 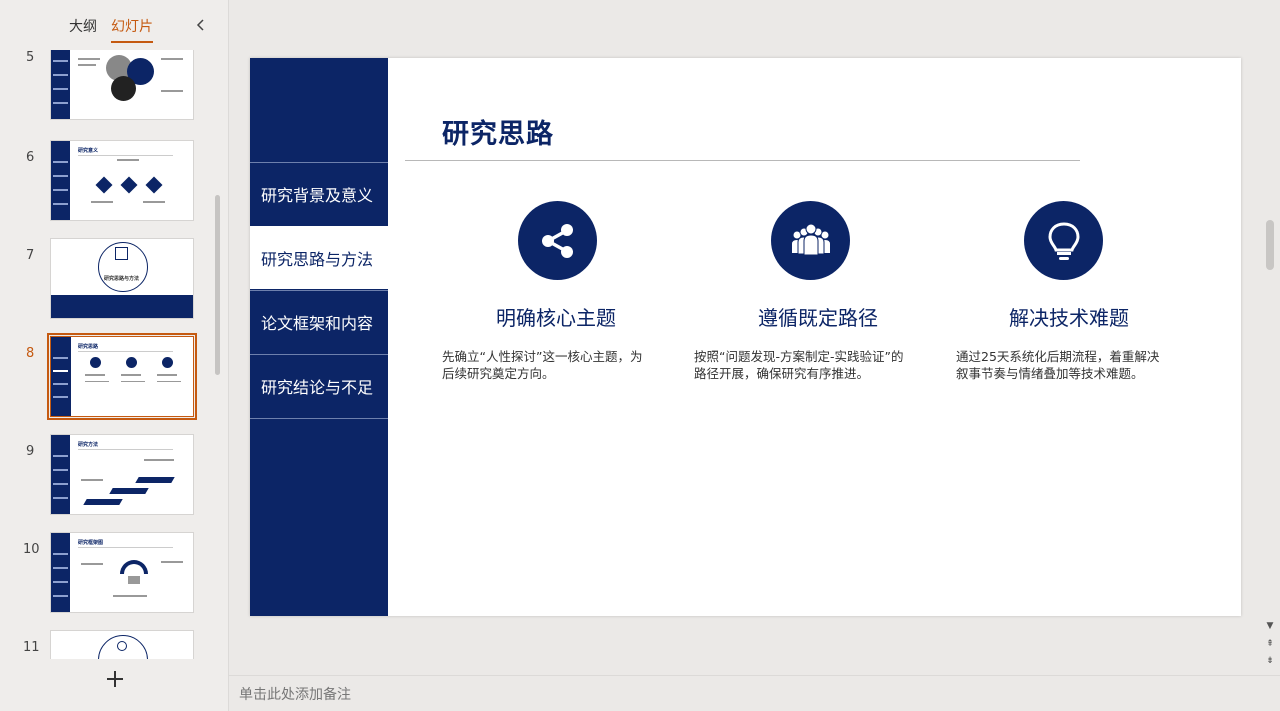 I want to click on slide-title: 研究思路, so click(x=498, y=131).